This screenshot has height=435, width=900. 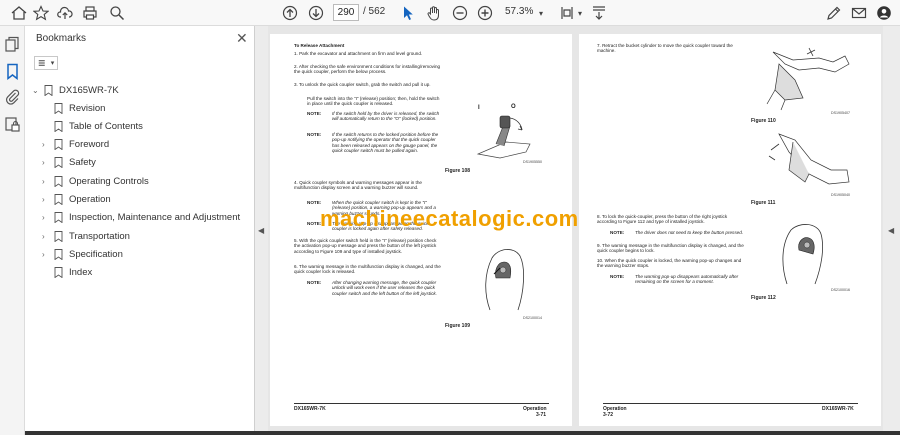 What do you see at coordinates (599, 13) in the screenshot?
I see `scroll-mode-icon` at bounding box center [599, 13].